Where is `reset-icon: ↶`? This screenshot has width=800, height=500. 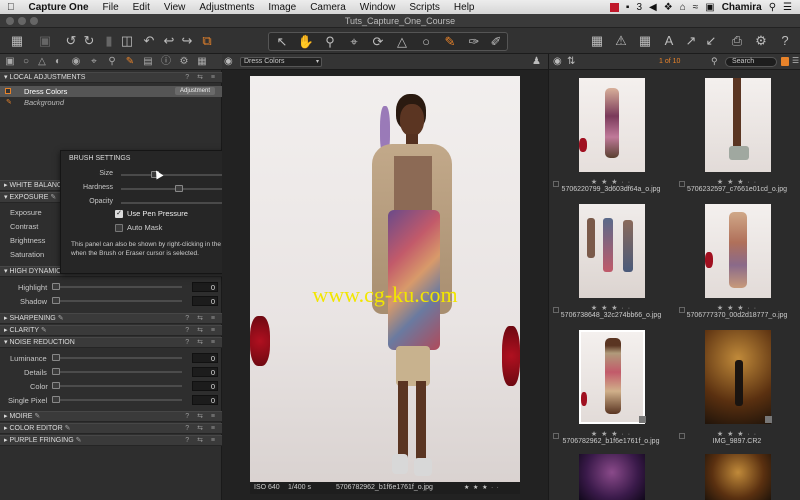 reset-icon: ↶ is located at coordinates (149, 41).